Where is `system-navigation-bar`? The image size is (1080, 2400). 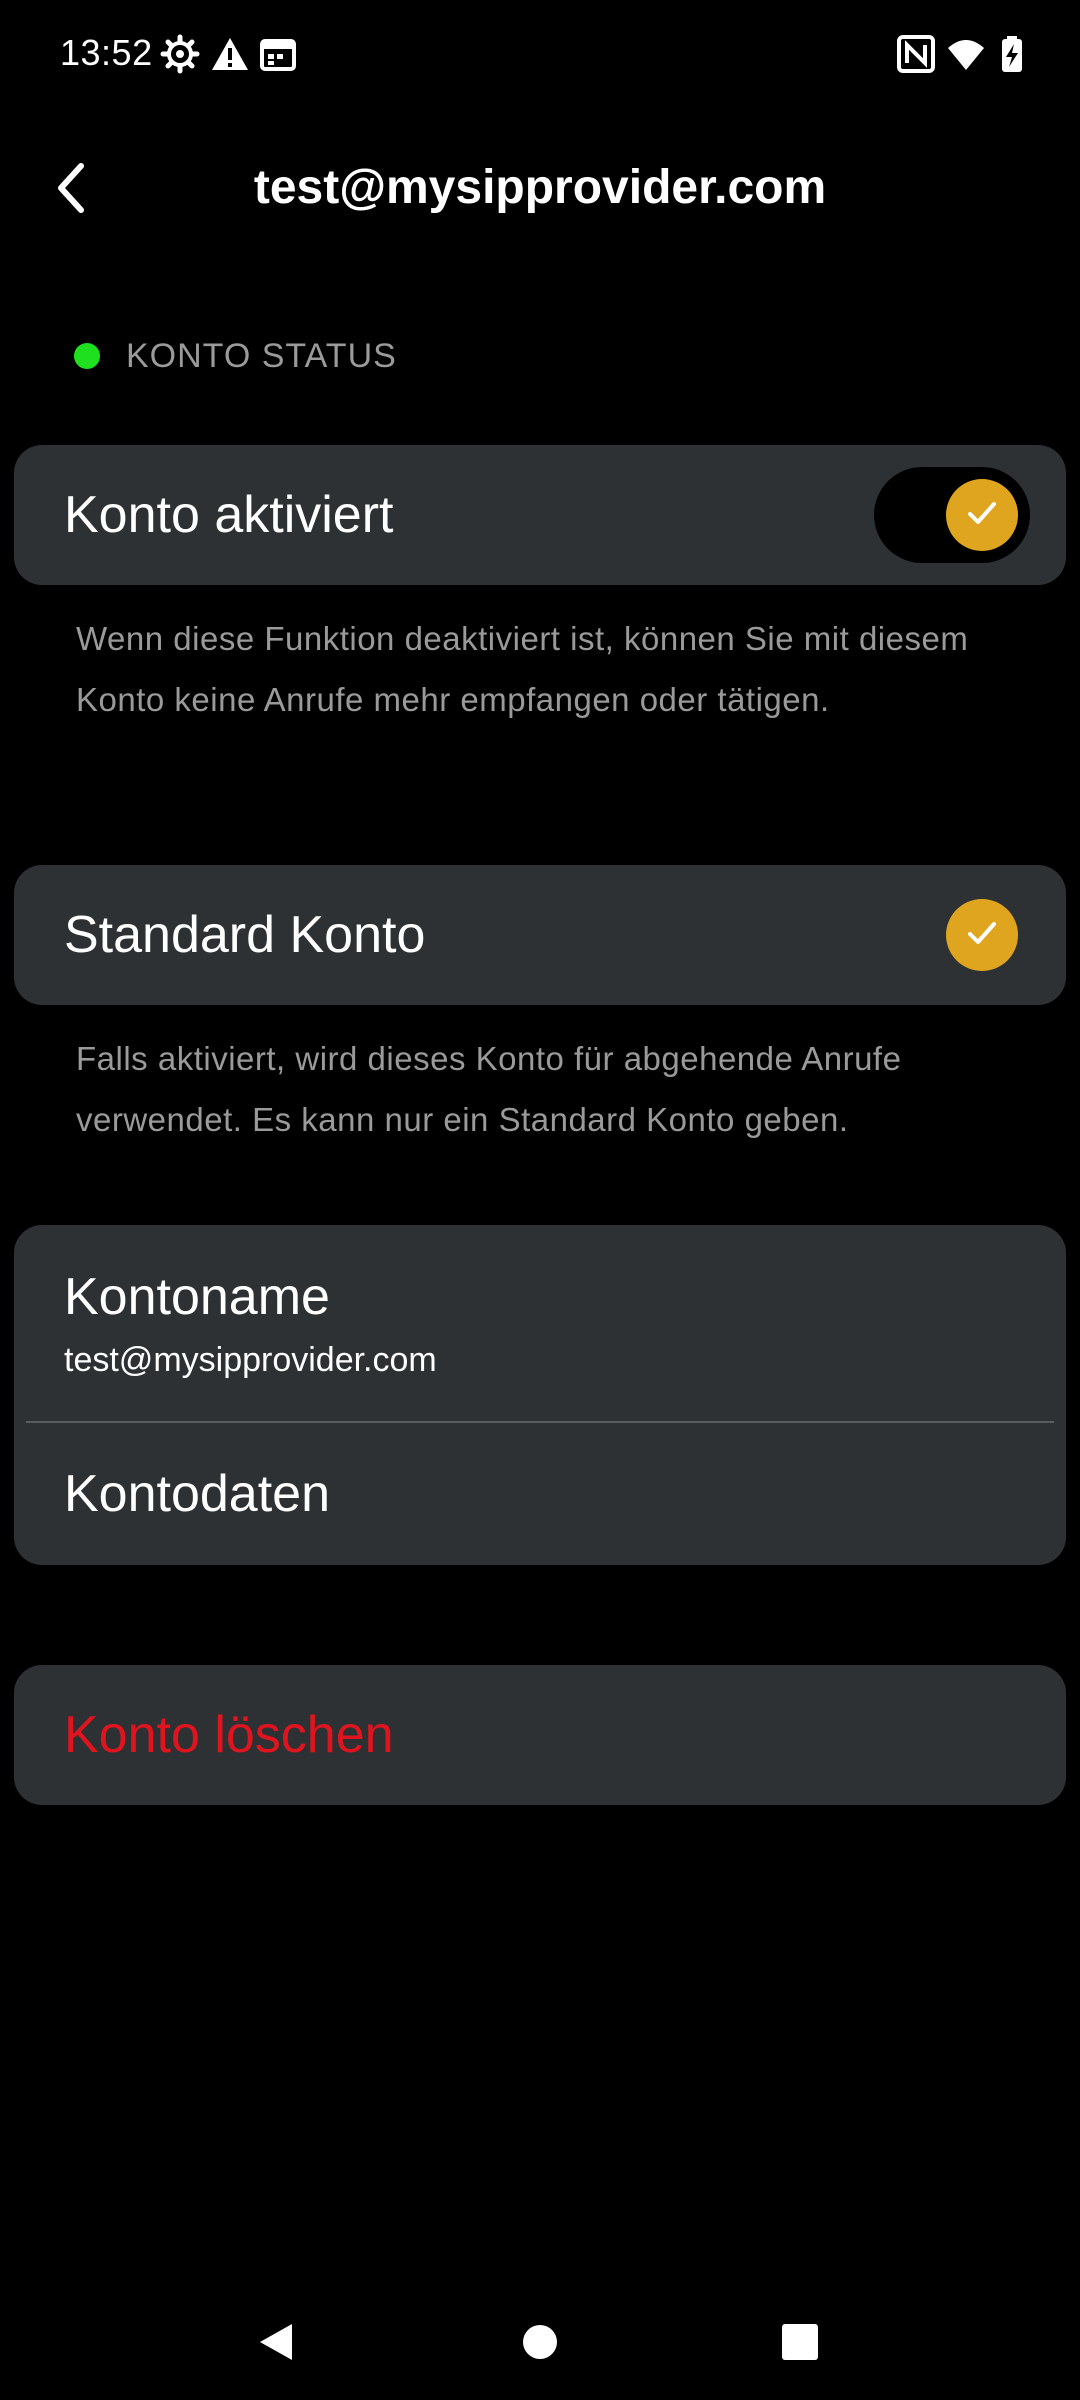 system-navigation-bar is located at coordinates (540, 2340).